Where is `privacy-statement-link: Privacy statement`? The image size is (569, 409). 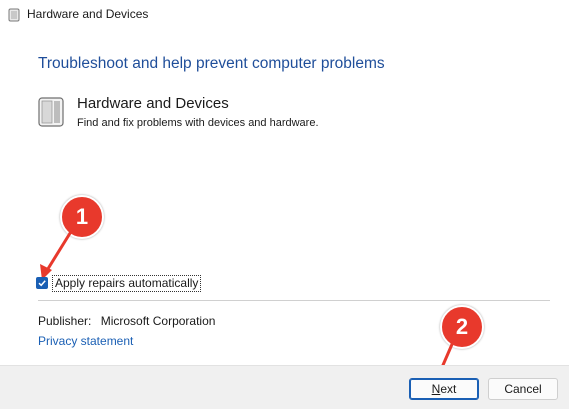 privacy-statement-link: Privacy statement is located at coordinates (85, 341).